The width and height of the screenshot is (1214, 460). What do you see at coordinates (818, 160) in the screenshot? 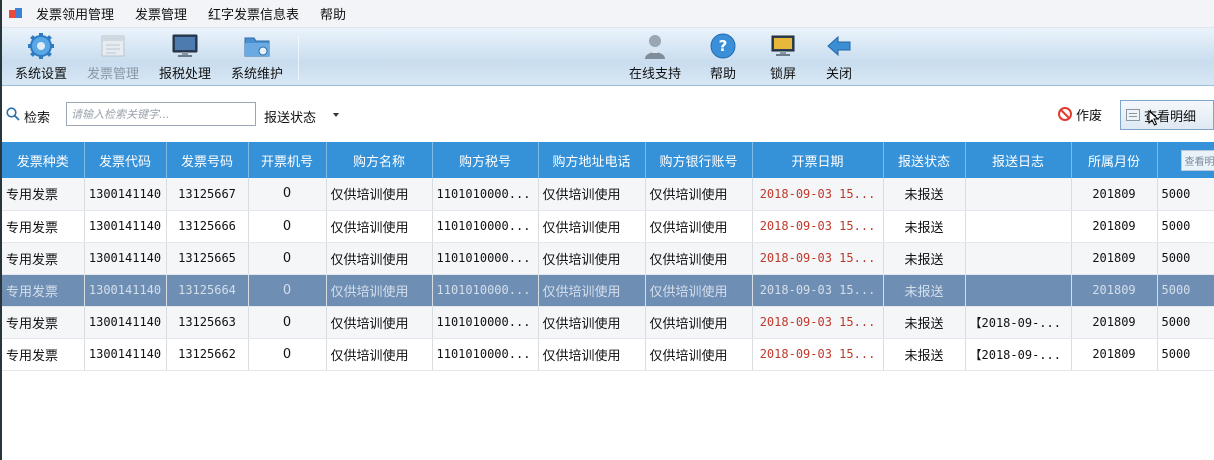
I see `column-header-invoice-date: 开票日期` at bounding box center [818, 160].